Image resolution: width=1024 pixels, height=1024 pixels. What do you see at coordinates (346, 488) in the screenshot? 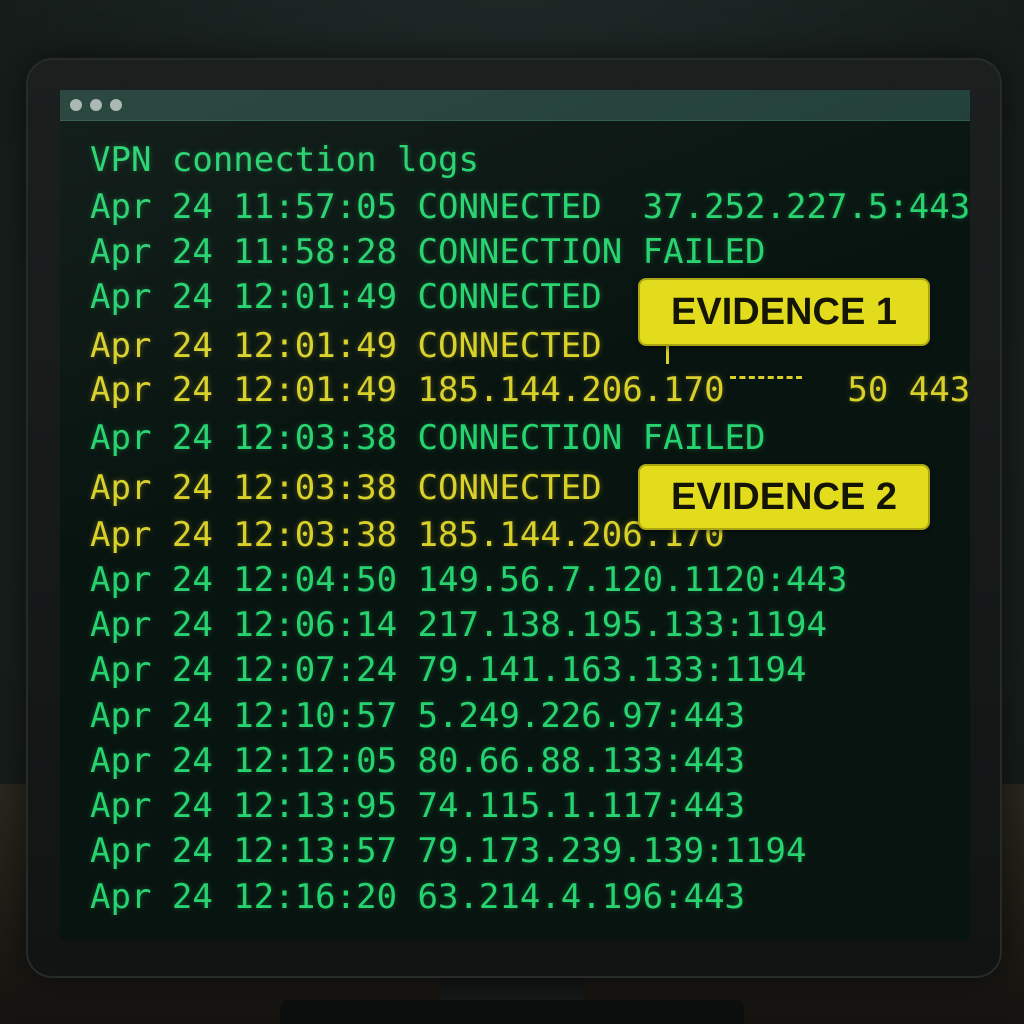
I see `log-line-highlighted: Apr 24 12:03:38 CONNECTED` at bounding box center [346, 488].